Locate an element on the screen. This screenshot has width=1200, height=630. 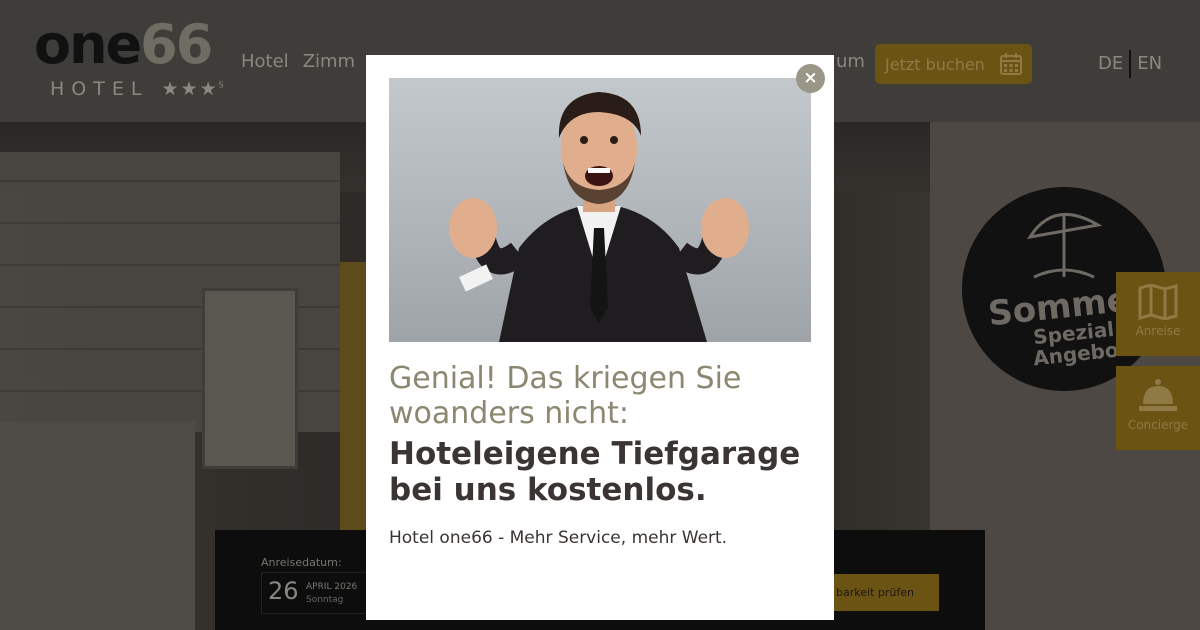
excited-man-image is located at coordinates (599, 217).